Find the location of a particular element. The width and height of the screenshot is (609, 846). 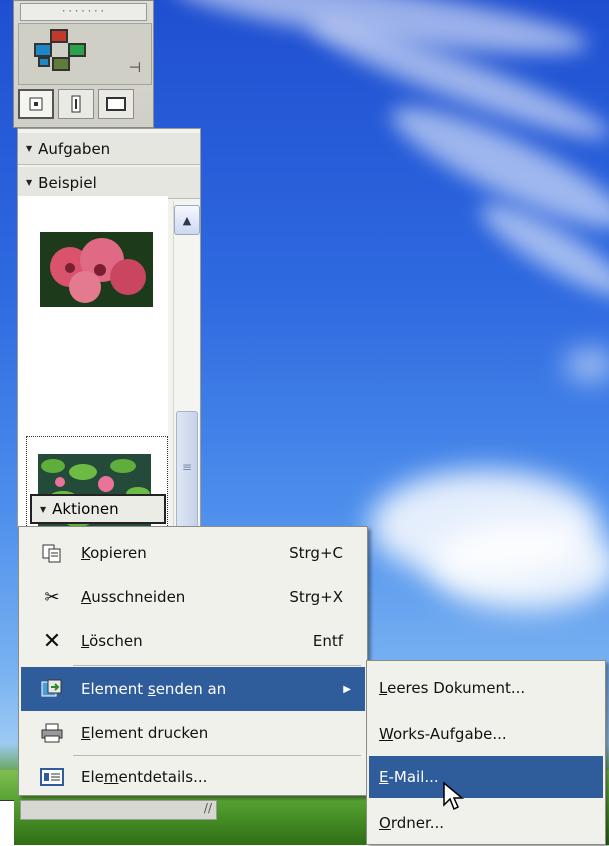

section-label: Beispiel is located at coordinates (67, 182).